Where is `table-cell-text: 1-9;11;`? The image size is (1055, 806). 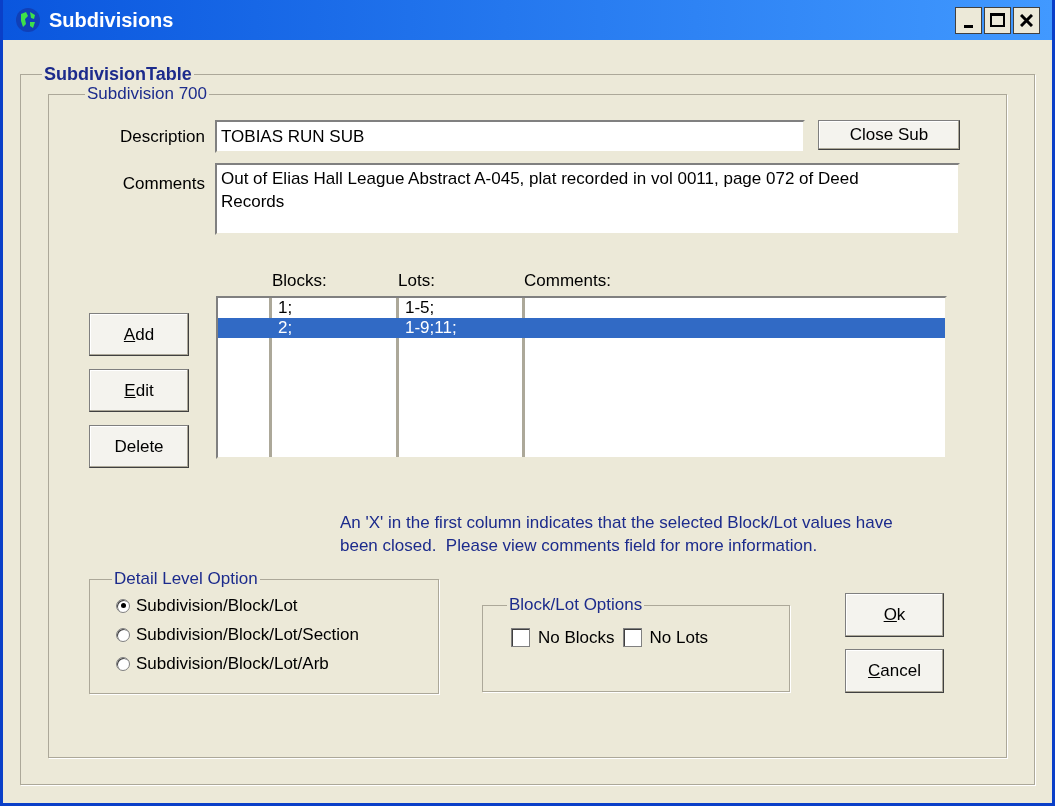
table-cell-text: 1-9;11; is located at coordinates (430, 328).